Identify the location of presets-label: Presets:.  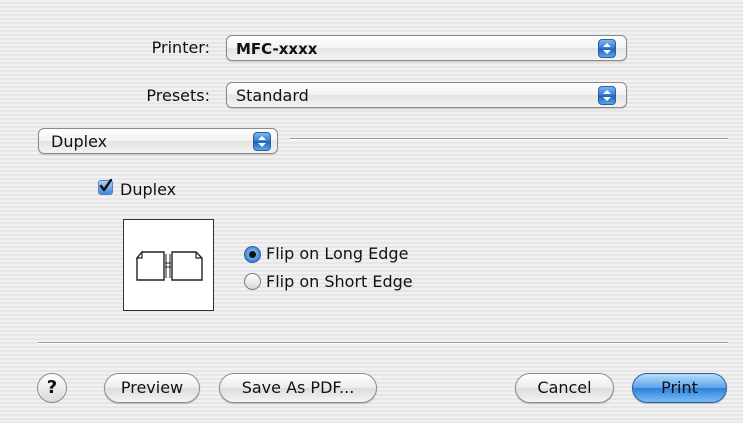
(178, 95).